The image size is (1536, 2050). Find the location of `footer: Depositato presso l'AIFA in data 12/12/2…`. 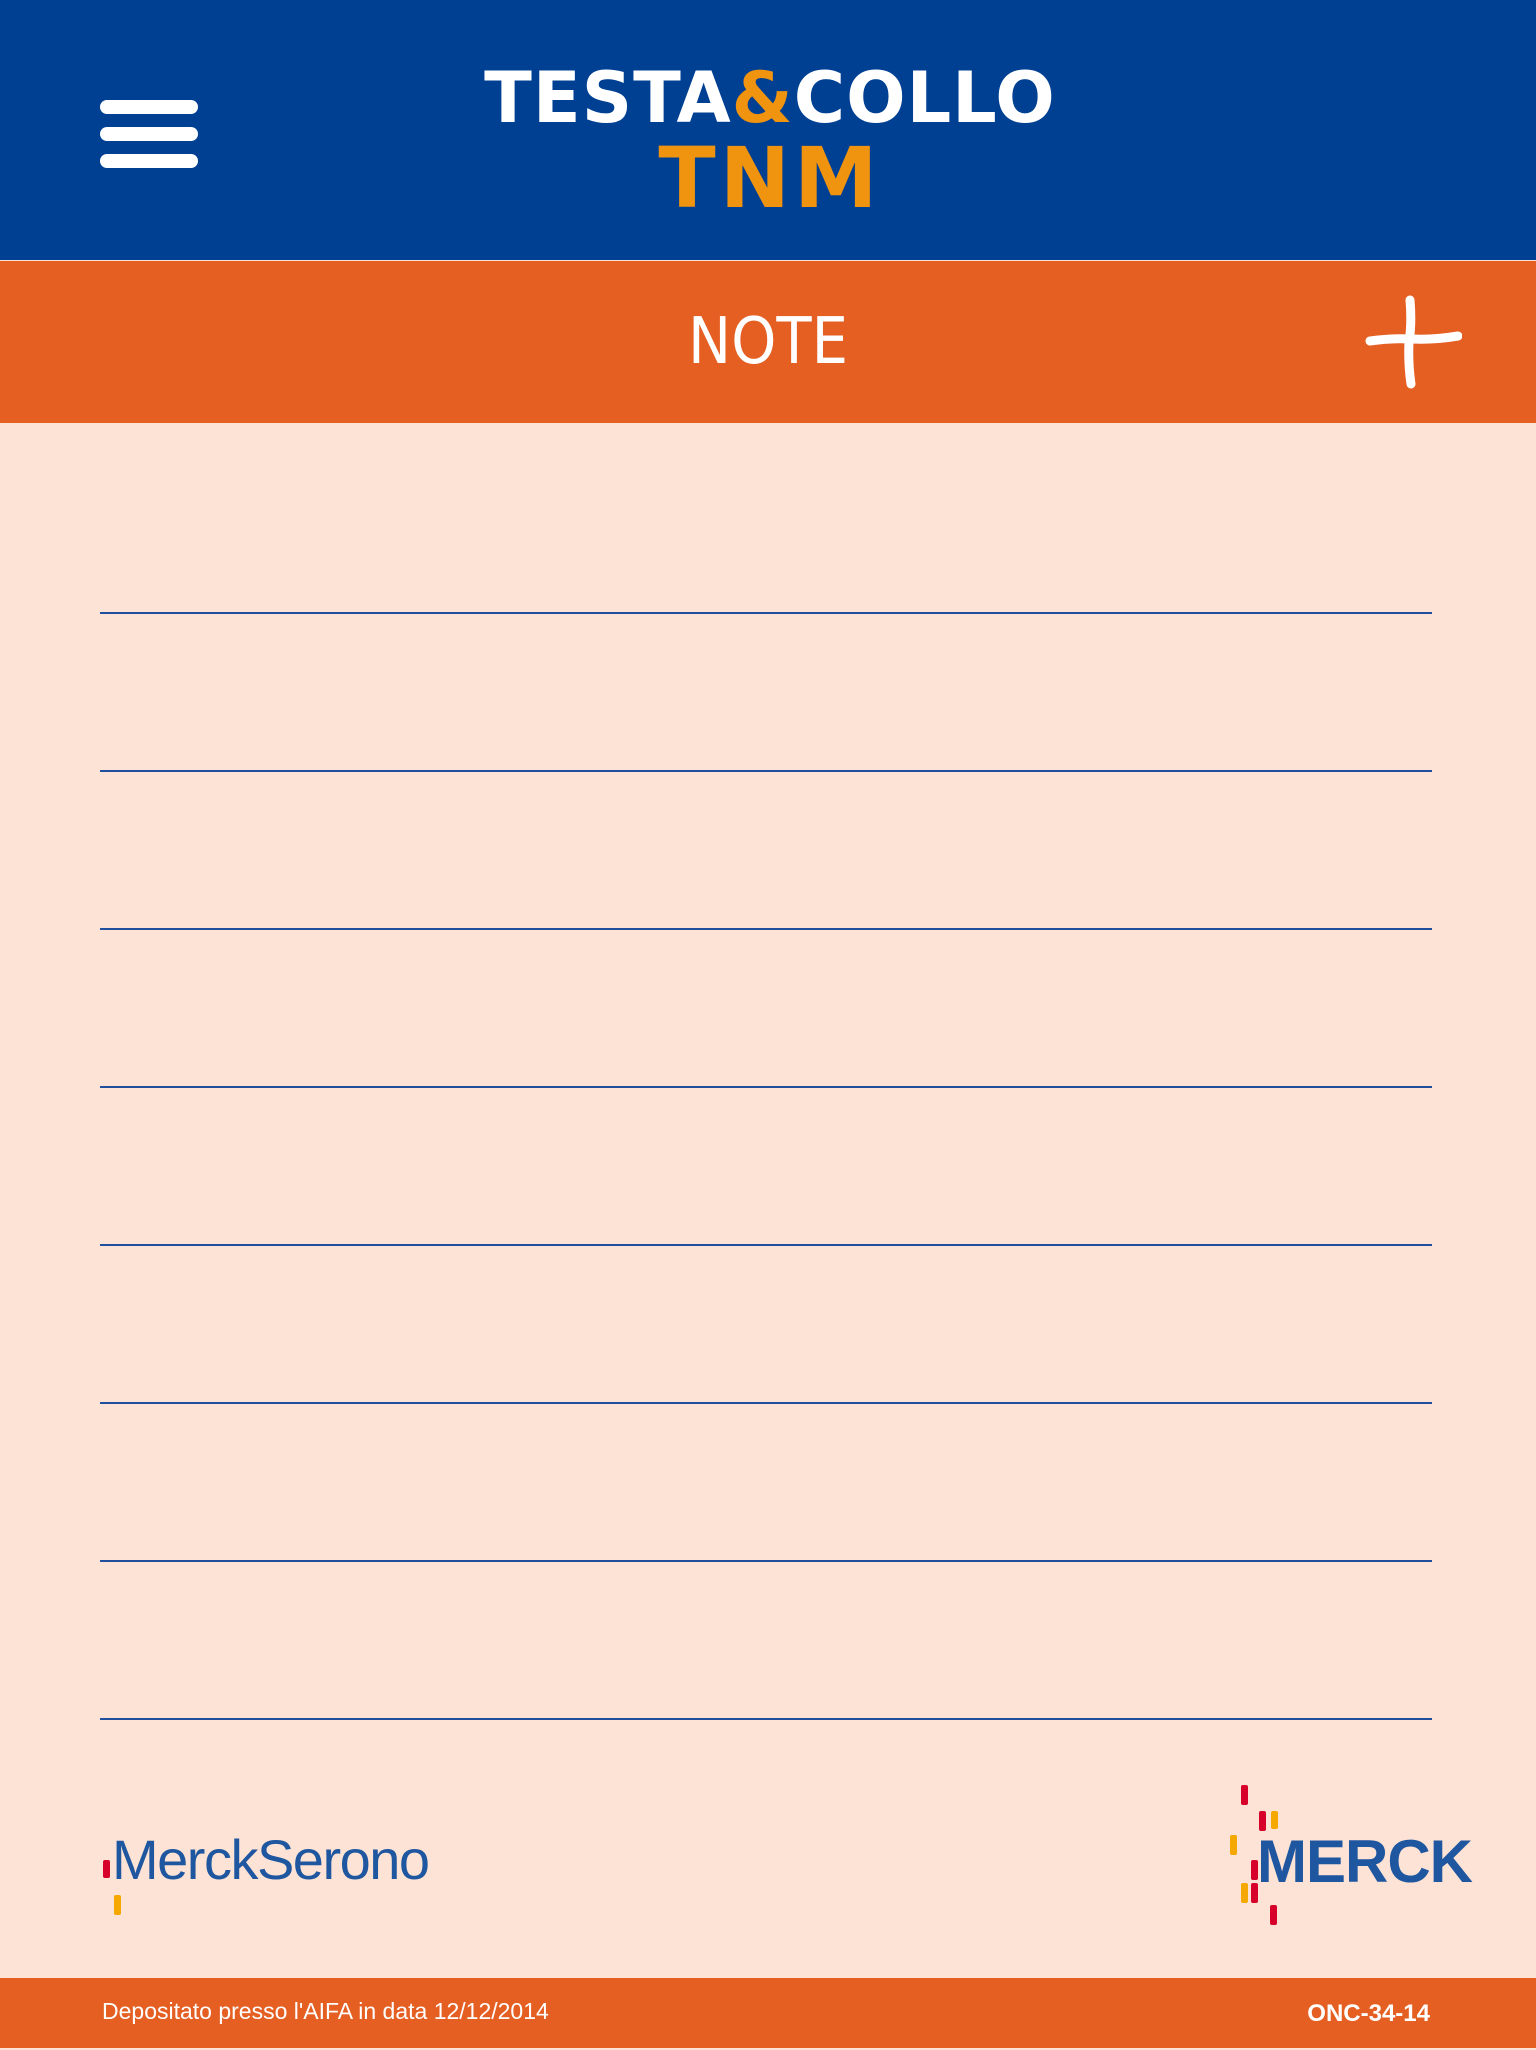

footer: Depositato presso l'AIFA in data 12/12/2… is located at coordinates (768, 2013).